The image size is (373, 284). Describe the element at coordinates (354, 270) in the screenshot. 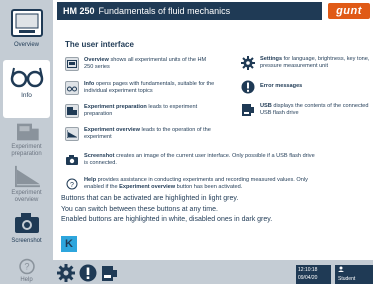

I see `user-icon` at that location.